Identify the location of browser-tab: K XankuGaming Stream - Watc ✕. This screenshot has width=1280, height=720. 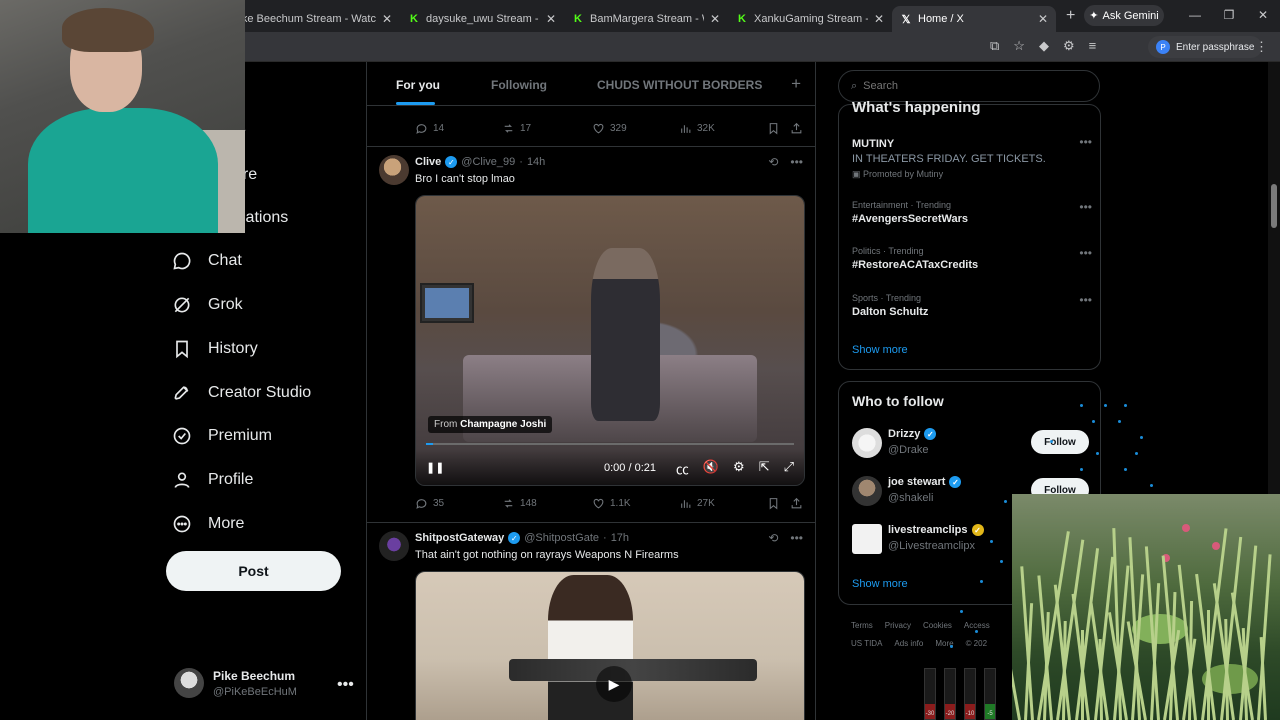
(810, 19).